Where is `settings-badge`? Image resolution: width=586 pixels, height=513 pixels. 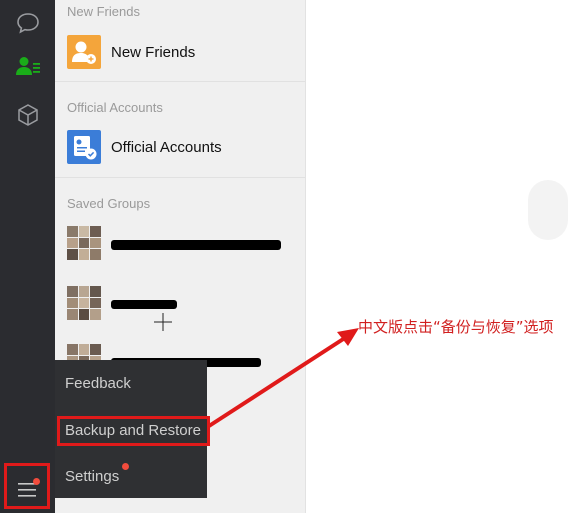
settings-badge is located at coordinates (125, 466).